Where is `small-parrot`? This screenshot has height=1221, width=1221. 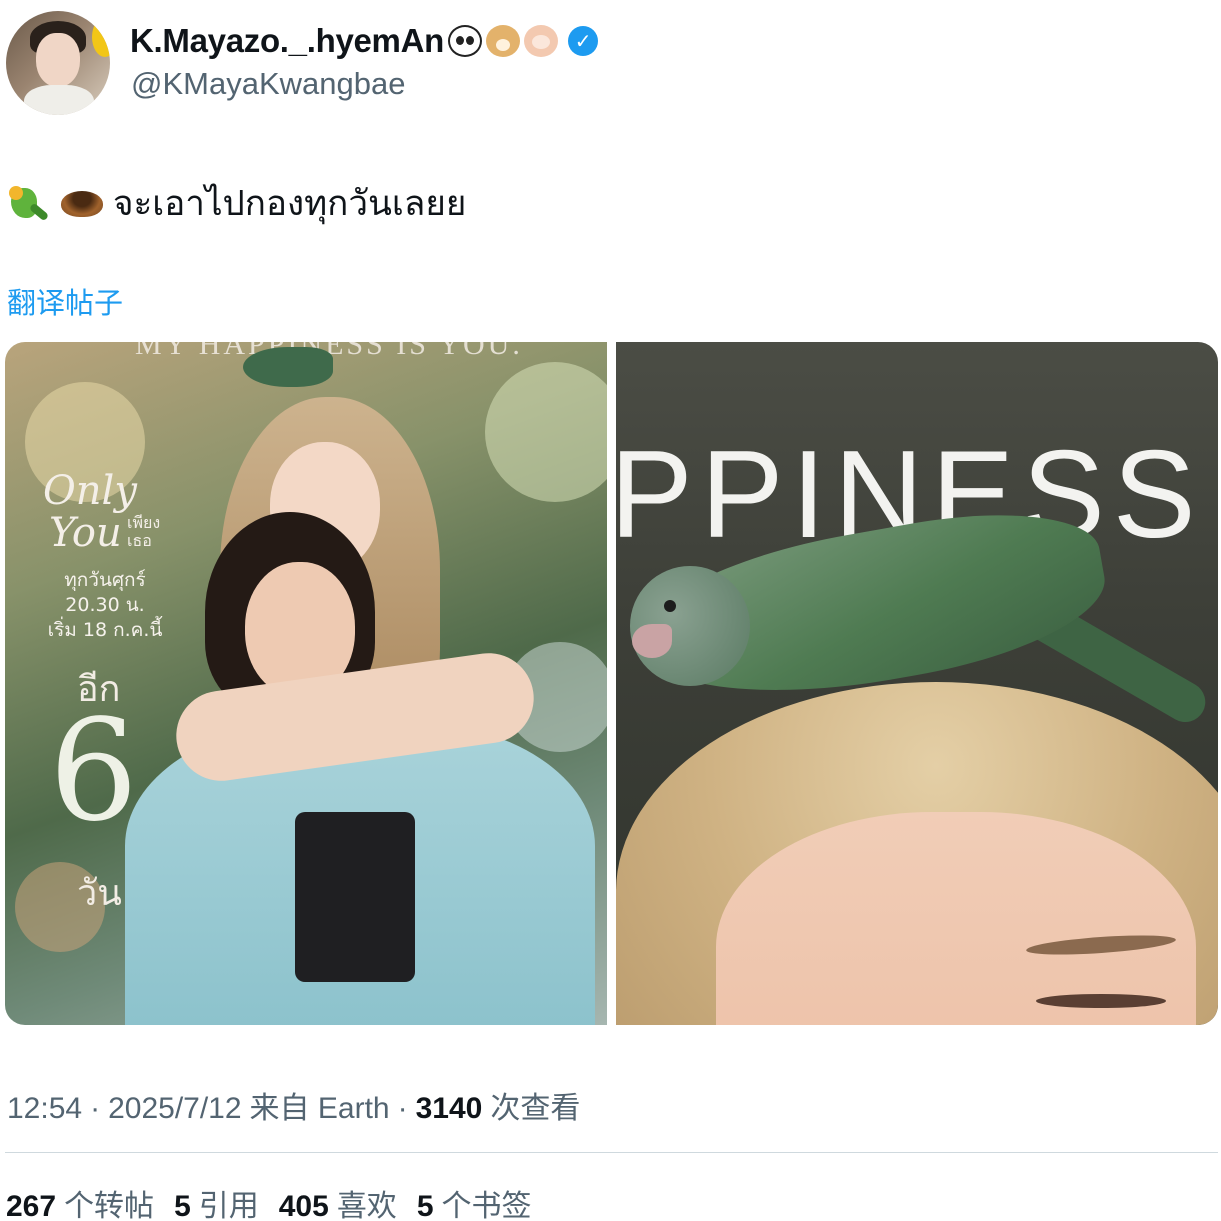
small-parrot is located at coordinates (288, 367).